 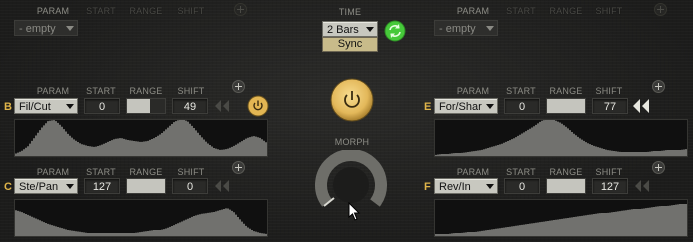 I want to click on time-select-value: 2 Bars, so click(x=343, y=30).